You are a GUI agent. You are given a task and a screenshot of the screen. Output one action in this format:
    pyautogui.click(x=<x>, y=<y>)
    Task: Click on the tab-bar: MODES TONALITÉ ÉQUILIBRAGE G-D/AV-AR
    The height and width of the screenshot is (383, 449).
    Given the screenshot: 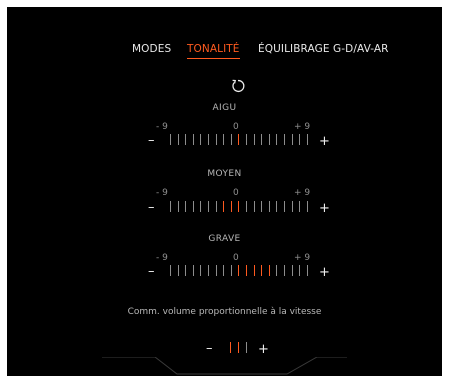 What is the action you would take?
    pyautogui.click(x=224, y=53)
    